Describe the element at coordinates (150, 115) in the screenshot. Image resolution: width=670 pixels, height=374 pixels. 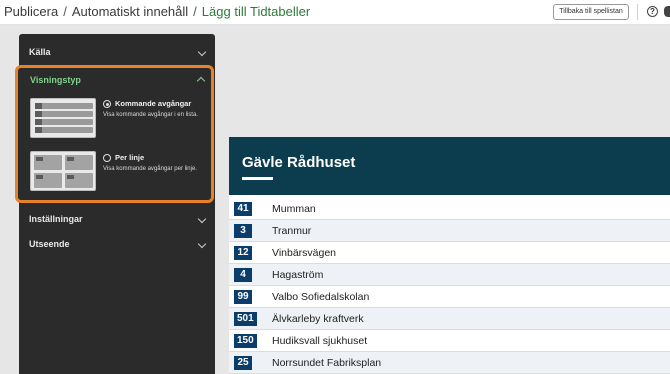
I see `option-desc-kommande-avgangar: Visa kommande avgångar i en lista.` at that location.